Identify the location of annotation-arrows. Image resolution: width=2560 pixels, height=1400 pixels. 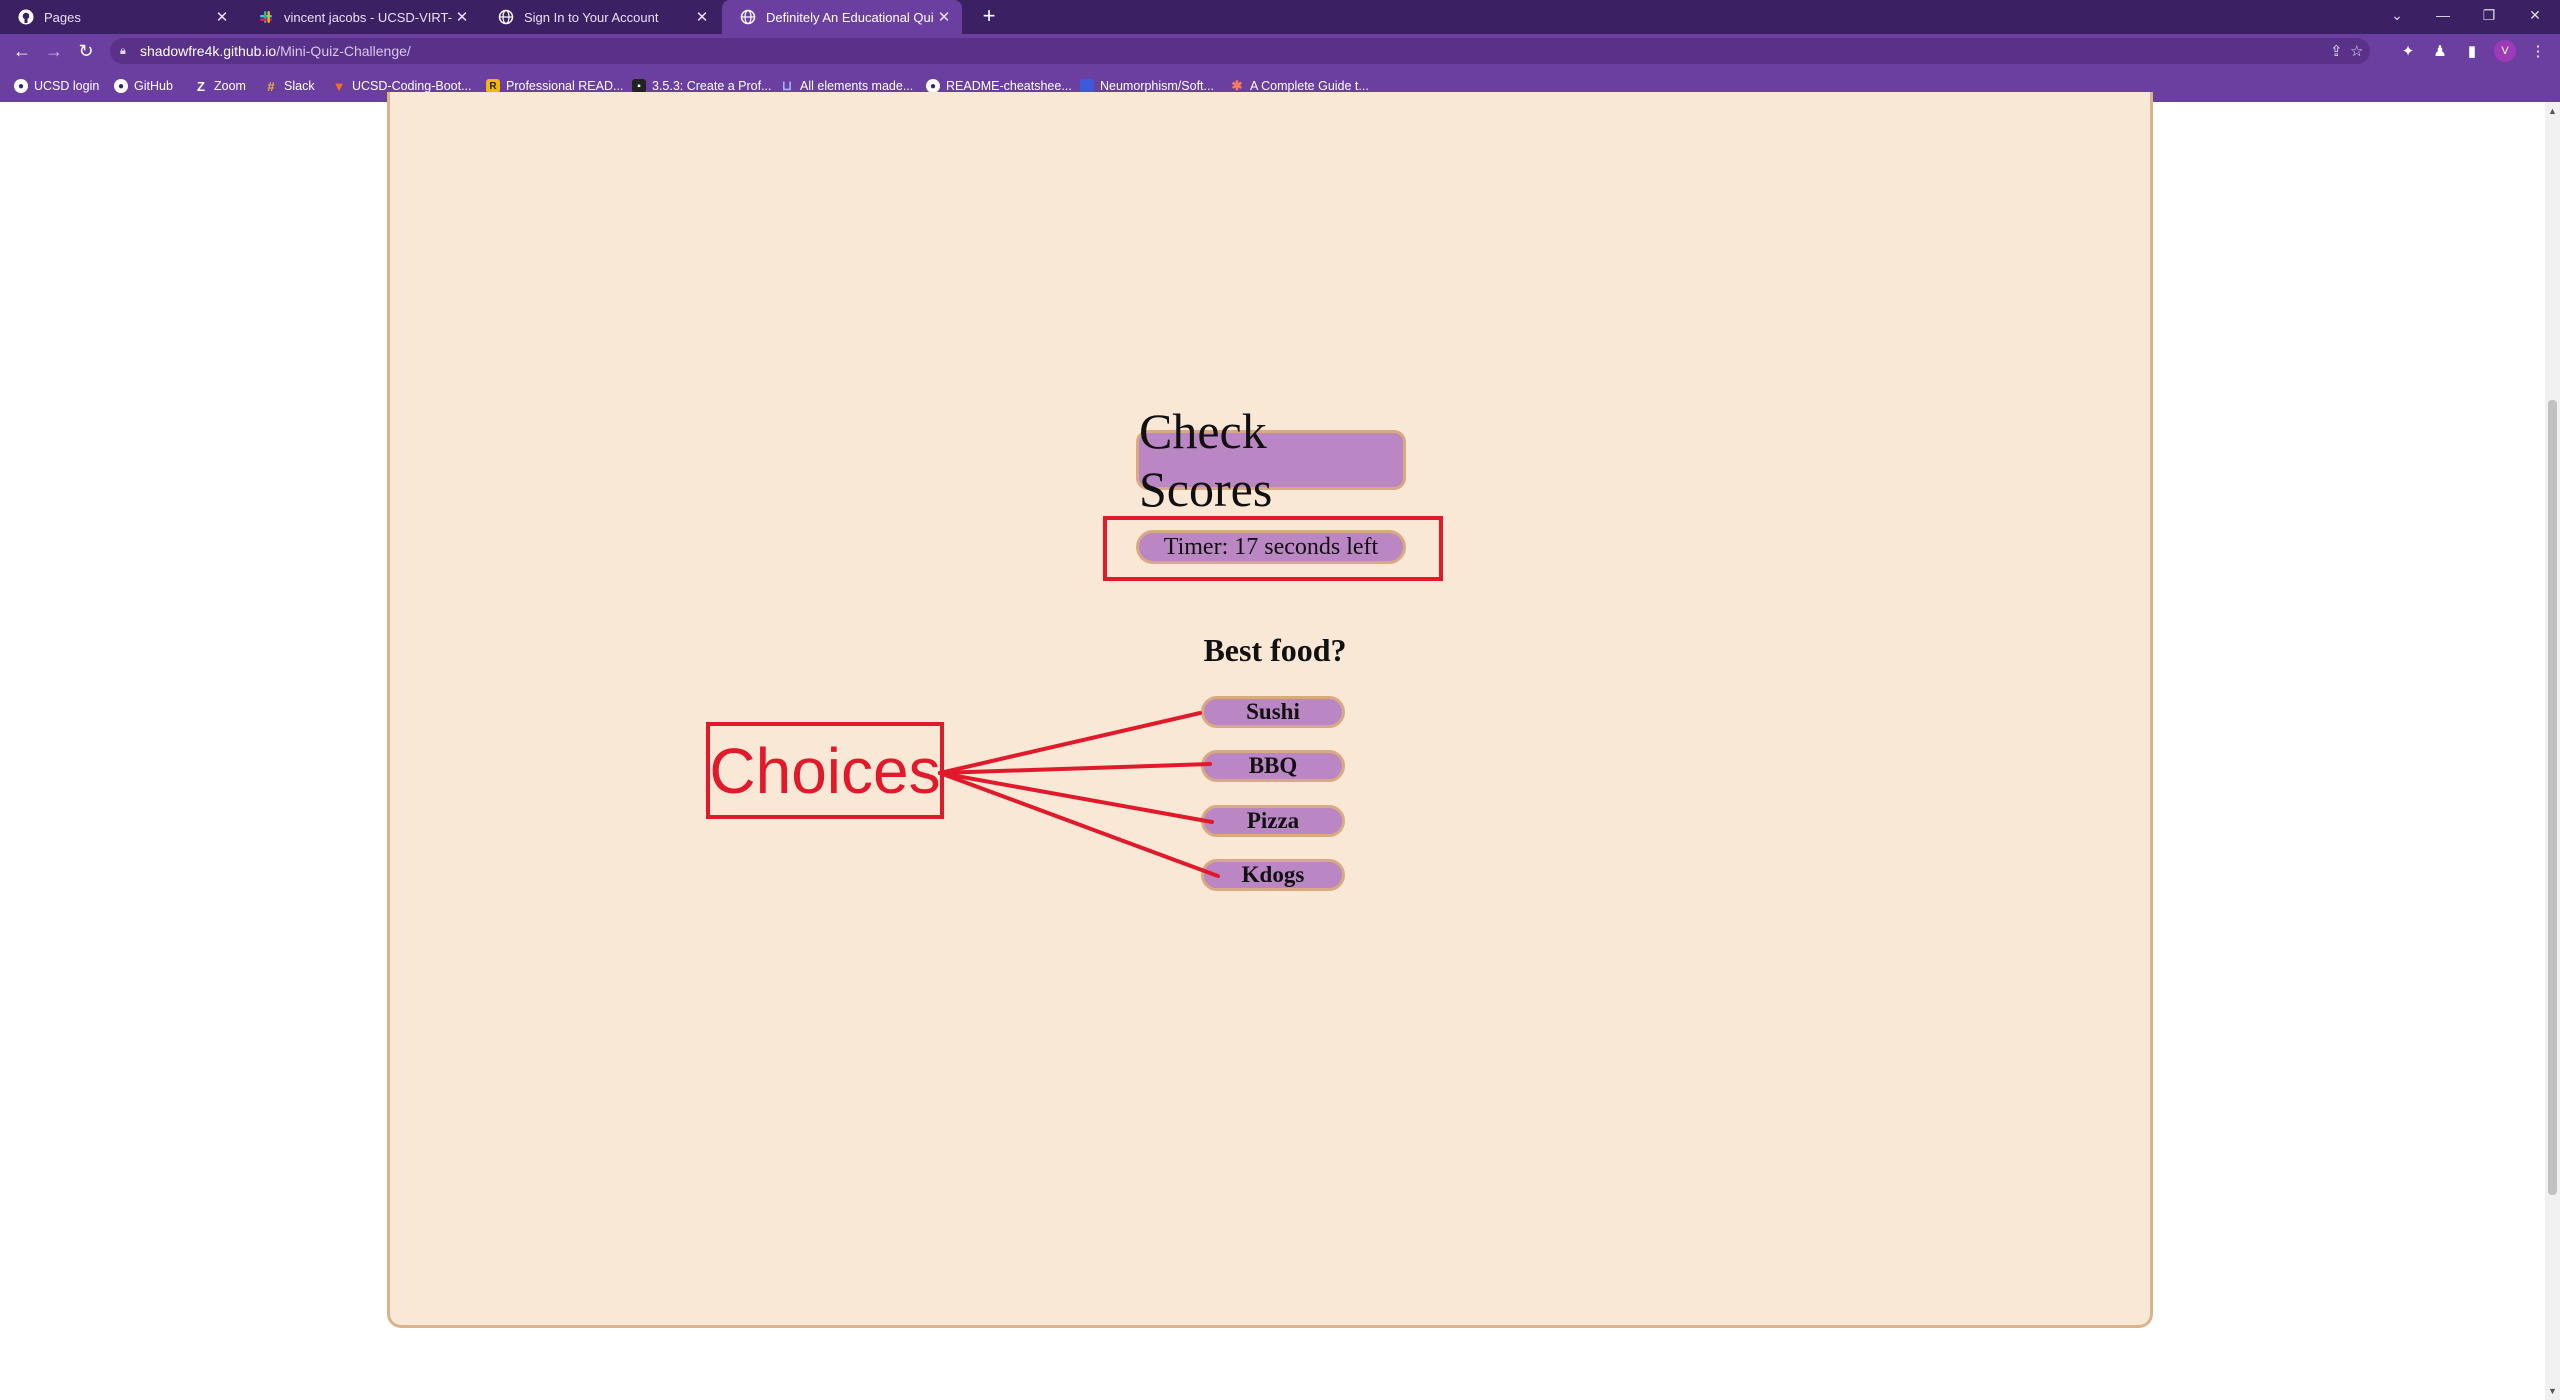
(1079, 794).